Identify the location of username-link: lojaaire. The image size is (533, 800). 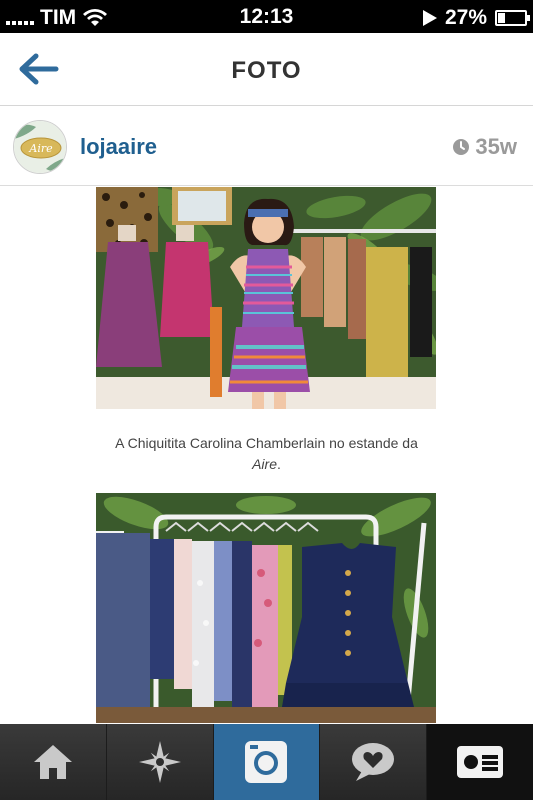
(118, 147).